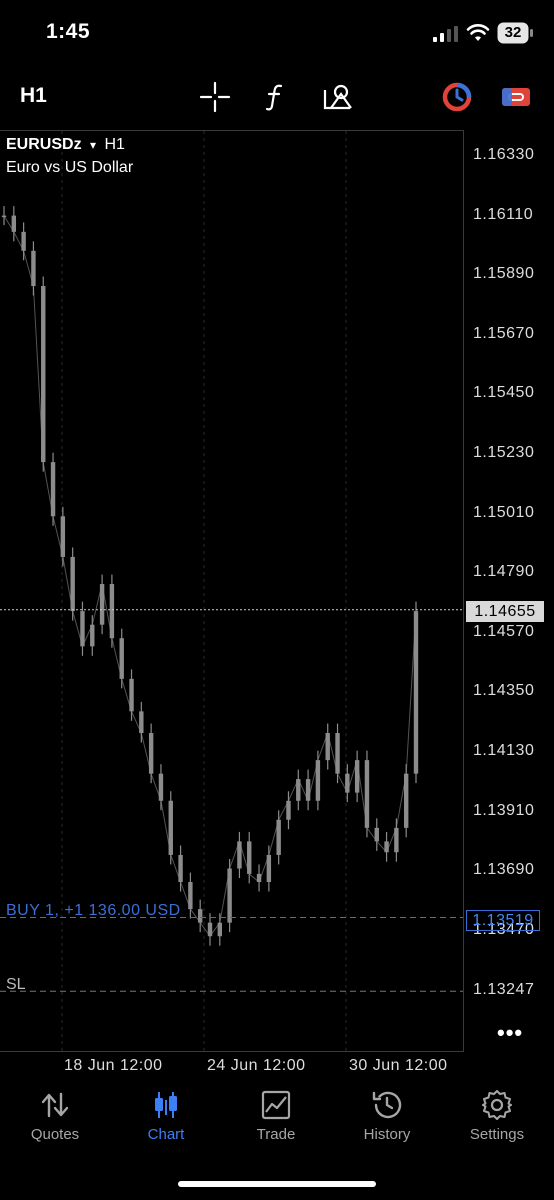 Image resolution: width=554 pixels, height=1200 pixels. What do you see at coordinates (277, 1184) in the screenshot?
I see `home-indicator` at bounding box center [277, 1184].